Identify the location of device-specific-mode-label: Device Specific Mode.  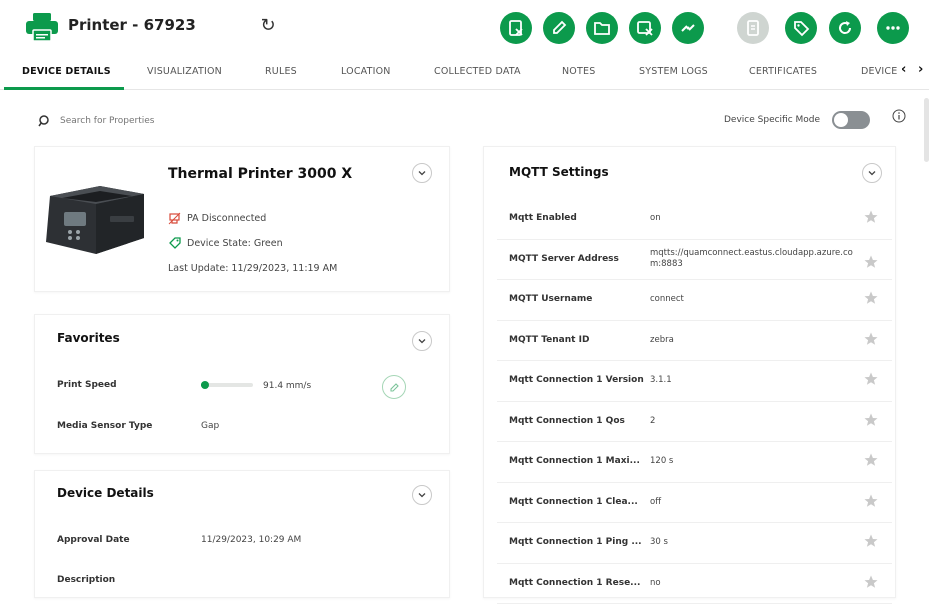
(772, 120).